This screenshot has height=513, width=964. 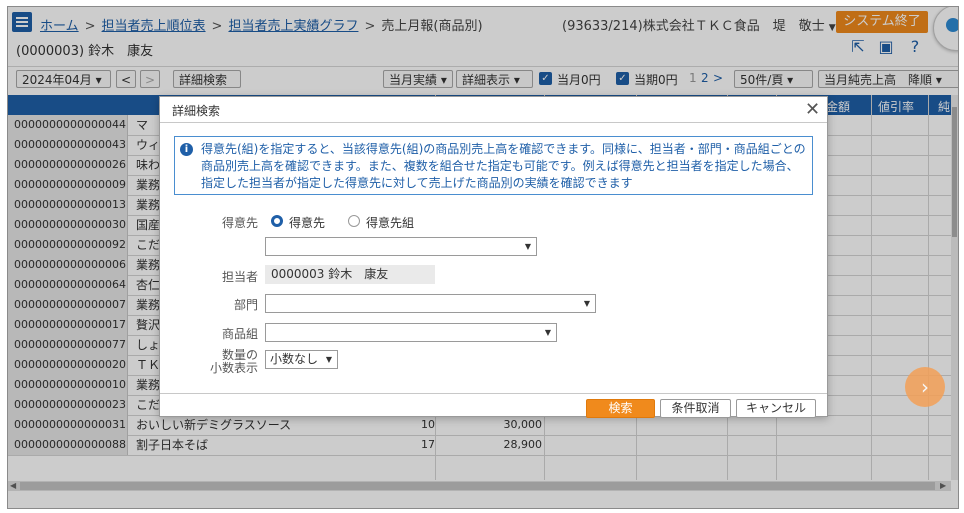 I want to click on search-button: 検索, so click(x=620, y=408).